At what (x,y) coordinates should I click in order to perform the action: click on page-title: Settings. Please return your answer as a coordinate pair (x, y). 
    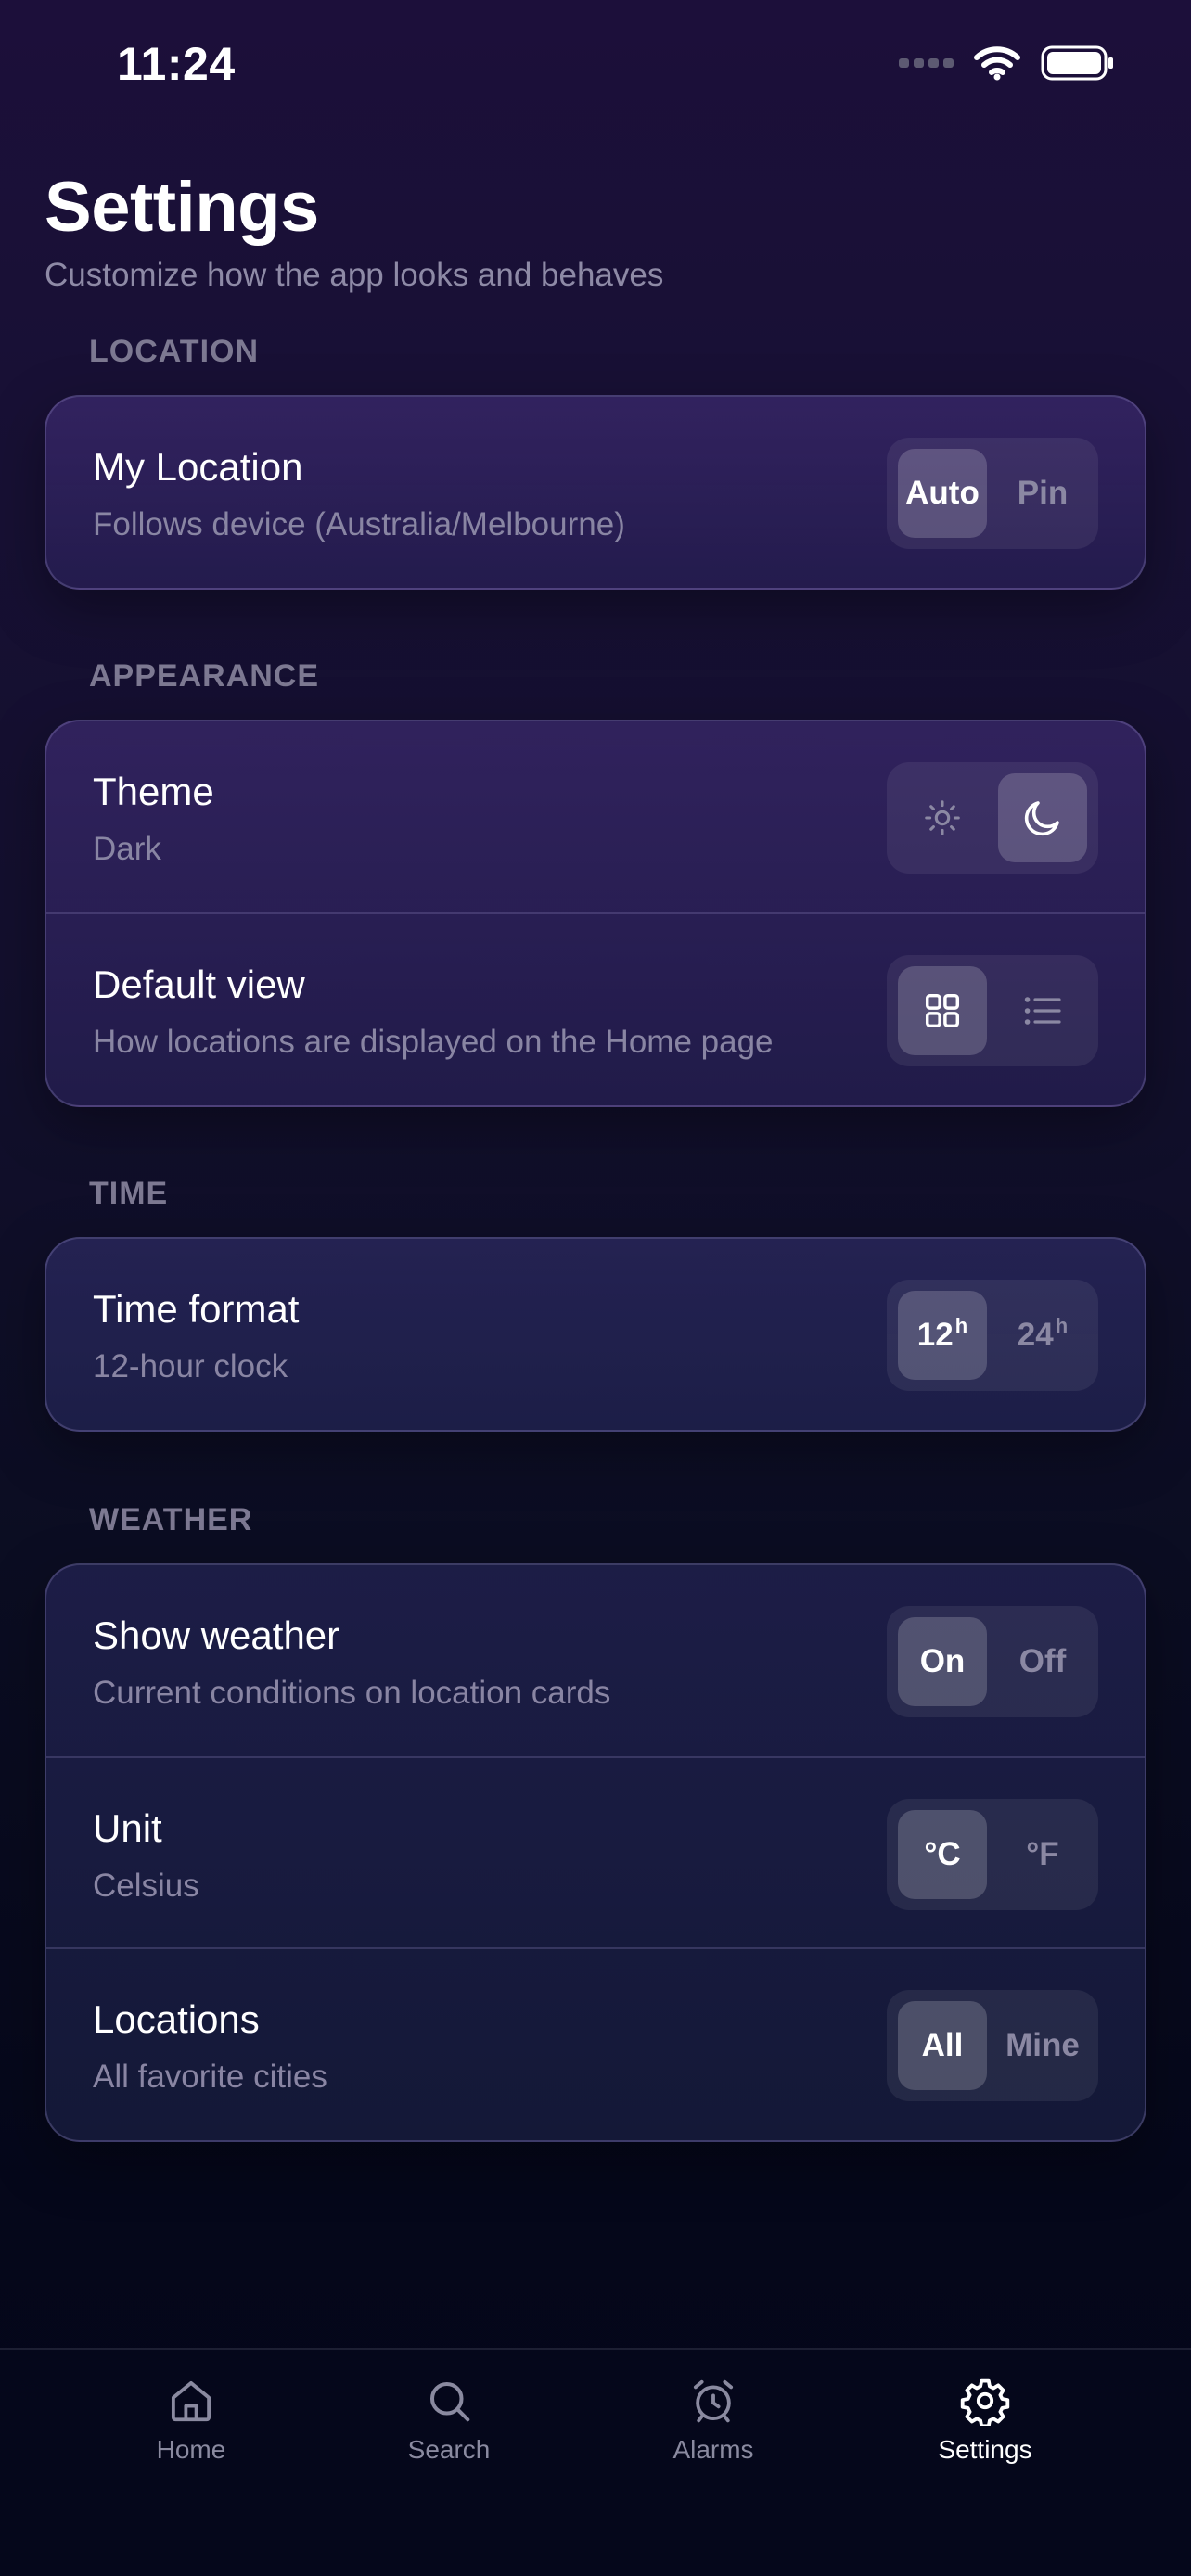
    Looking at the image, I should click on (182, 207).